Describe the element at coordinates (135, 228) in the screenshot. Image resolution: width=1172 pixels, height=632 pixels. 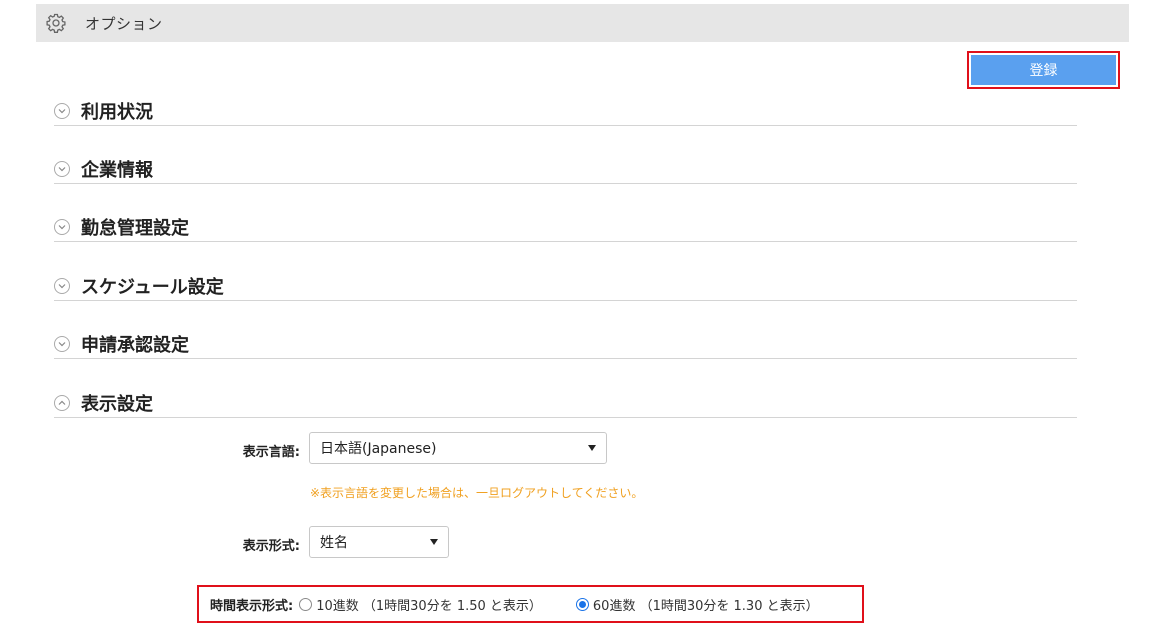
I see `section-title: 勤怠管理設定` at that location.